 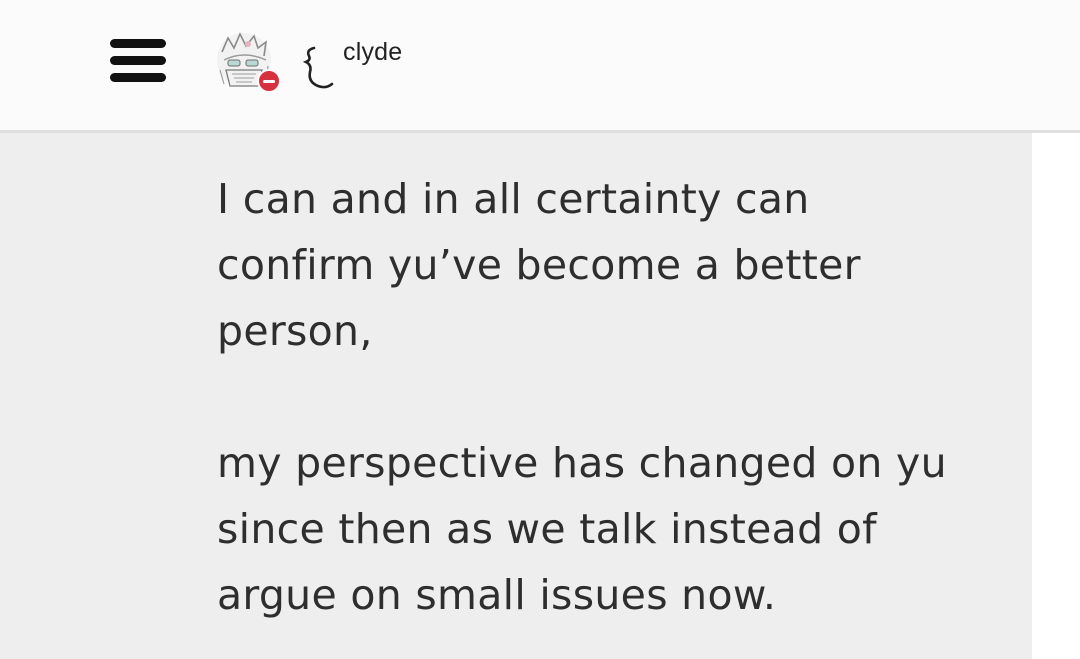 What do you see at coordinates (497, 595) in the screenshot?
I see `message-line: argue on small issues now.` at bounding box center [497, 595].